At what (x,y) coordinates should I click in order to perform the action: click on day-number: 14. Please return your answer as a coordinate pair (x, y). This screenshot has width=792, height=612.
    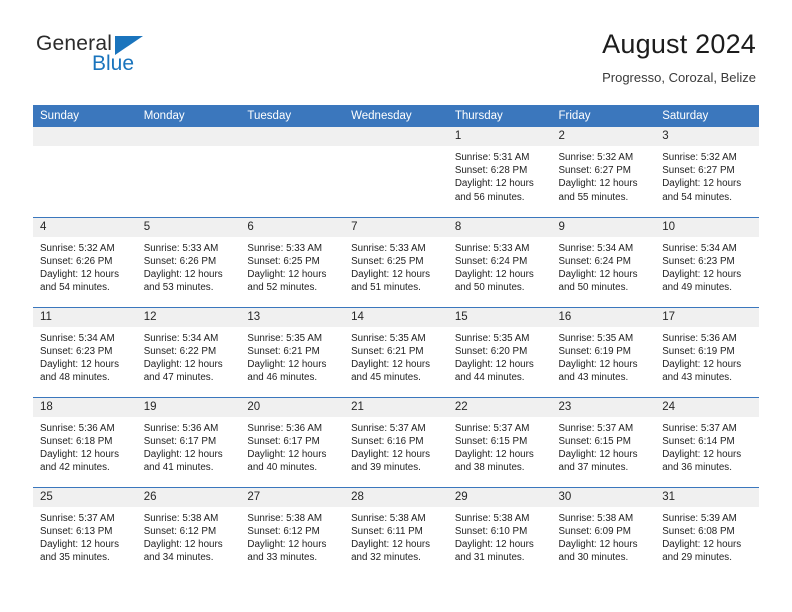
    Looking at the image, I should click on (396, 317).